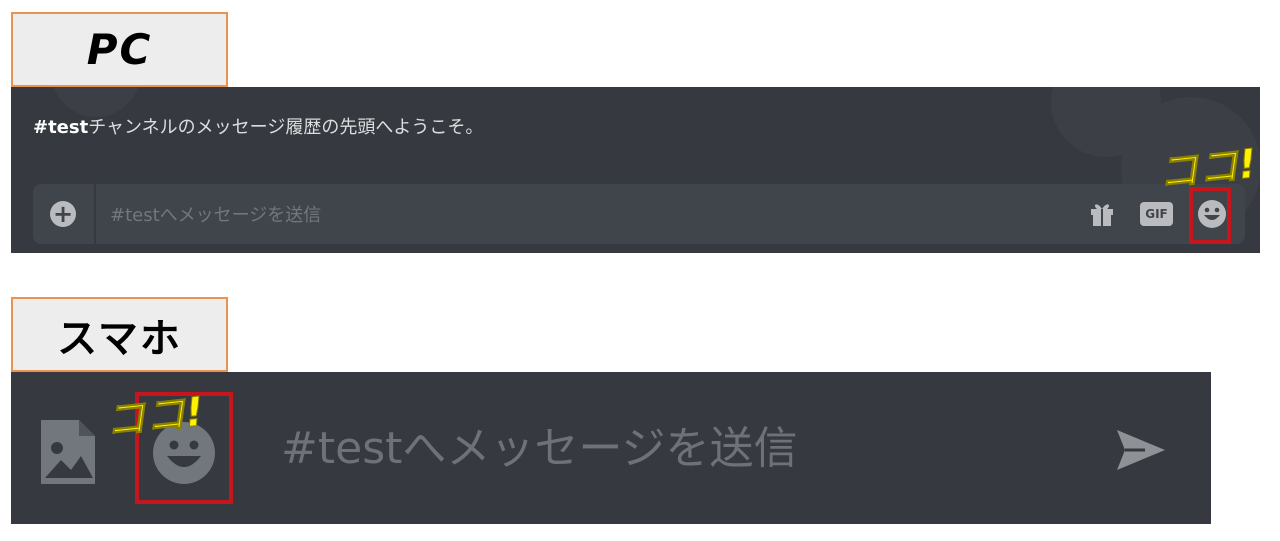 This screenshot has height=541, width=1280. Describe the element at coordinates (68, 452) in the screenshot. I see `image-icon` at that location.